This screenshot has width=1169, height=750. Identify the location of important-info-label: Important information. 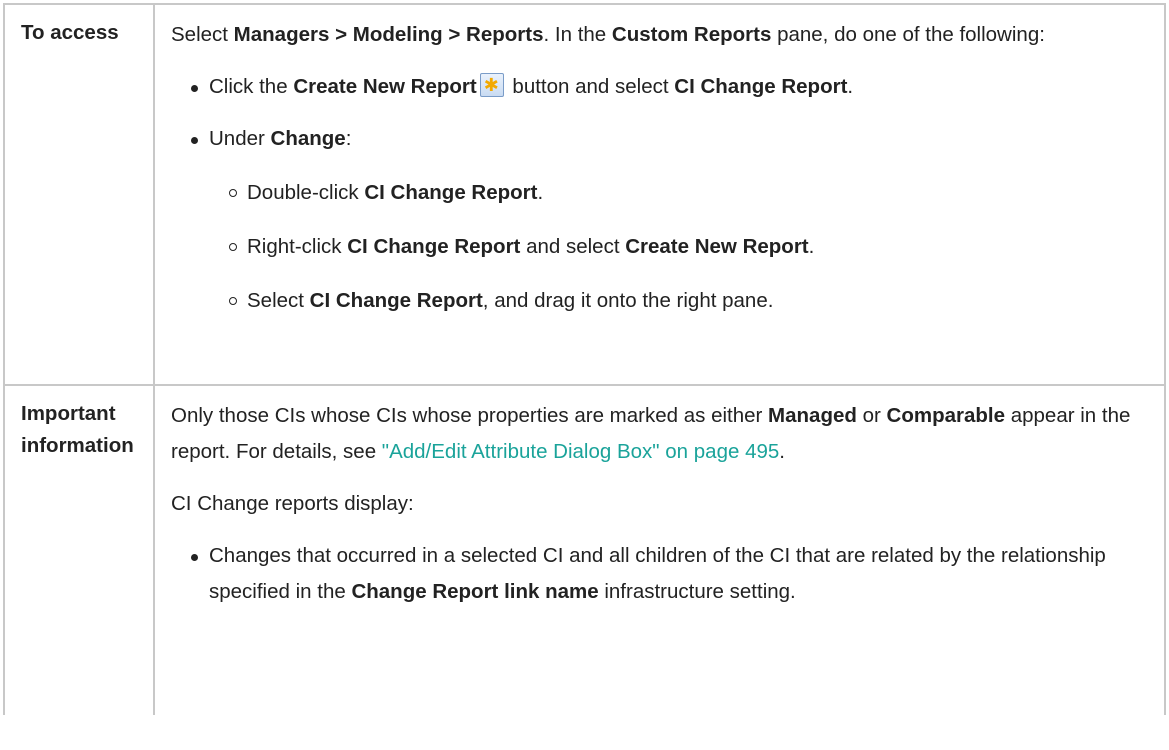
(79, 549).